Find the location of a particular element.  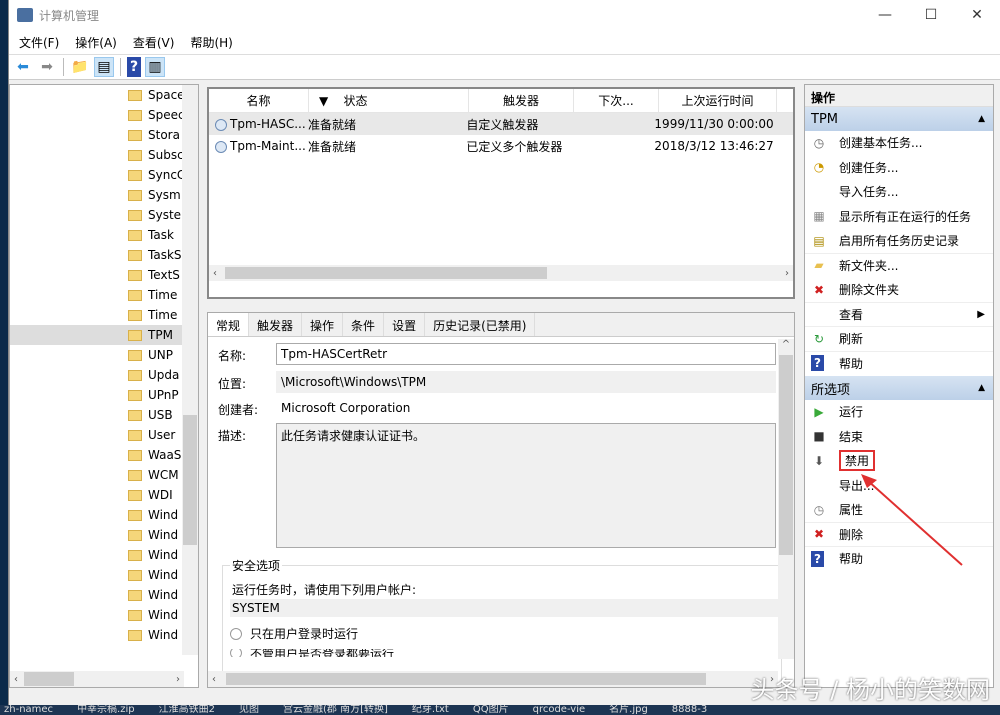

run-whether-logged-on-radio: 不管用户是否登录都要运行 is located at coordinates (312, 653).